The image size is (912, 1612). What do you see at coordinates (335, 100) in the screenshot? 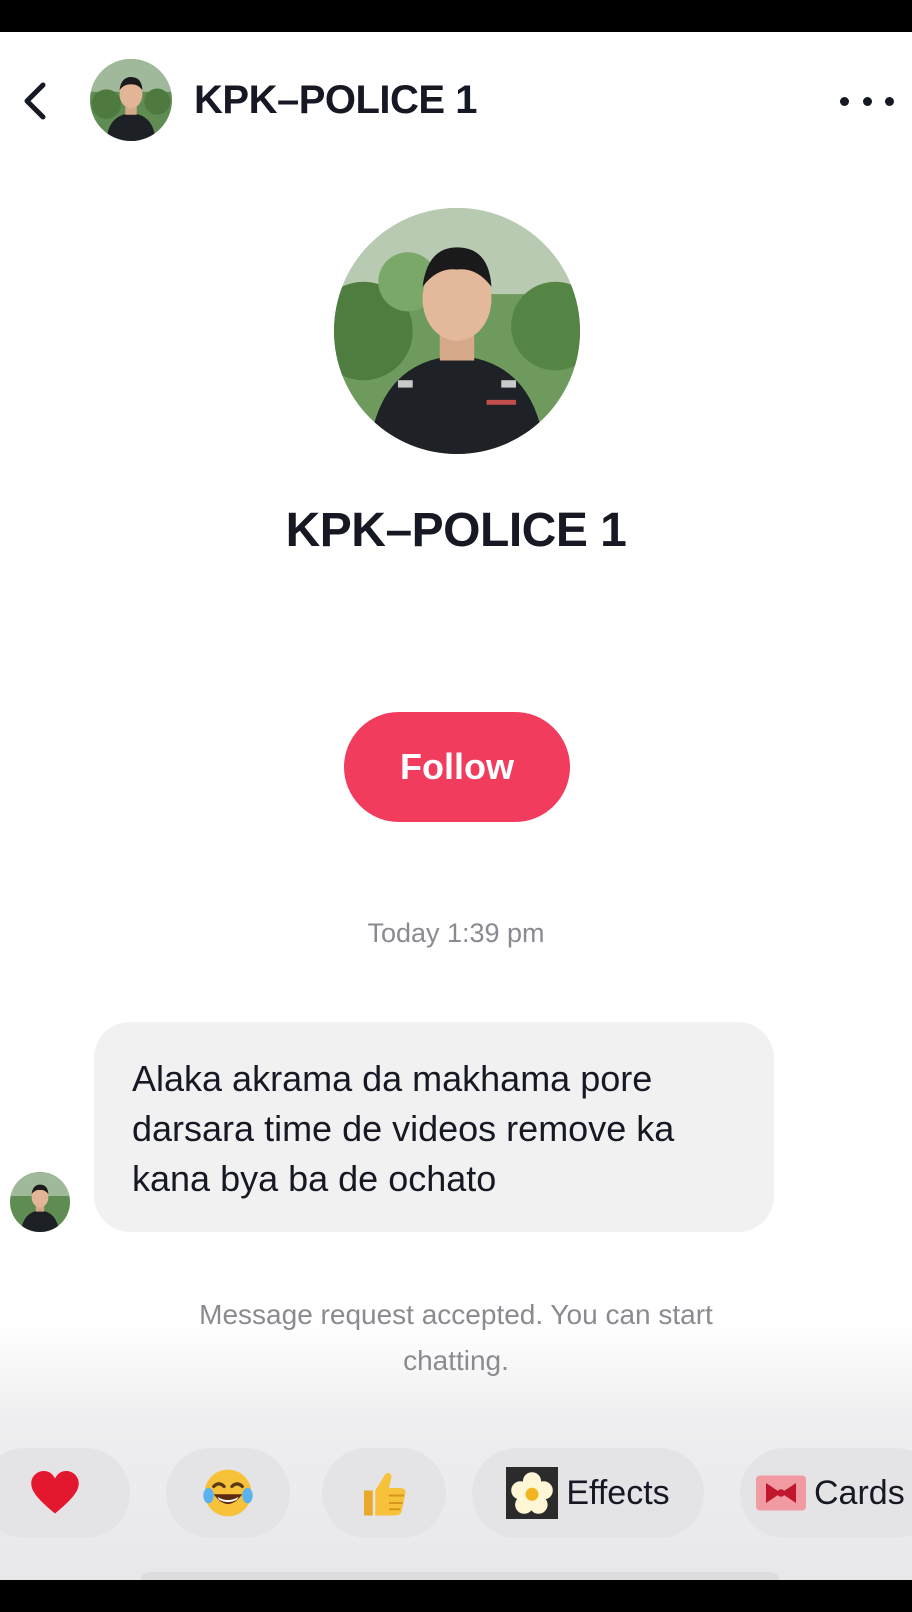
I see `chat-title: KPK–POLICE 1` at bounding box center [335, 100].